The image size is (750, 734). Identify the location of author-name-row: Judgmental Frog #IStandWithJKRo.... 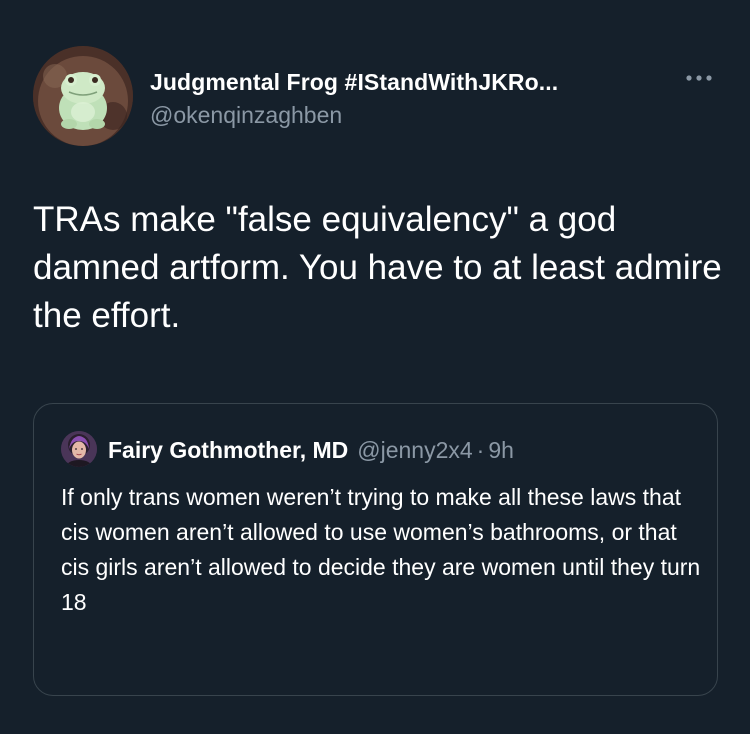
(354, 82).